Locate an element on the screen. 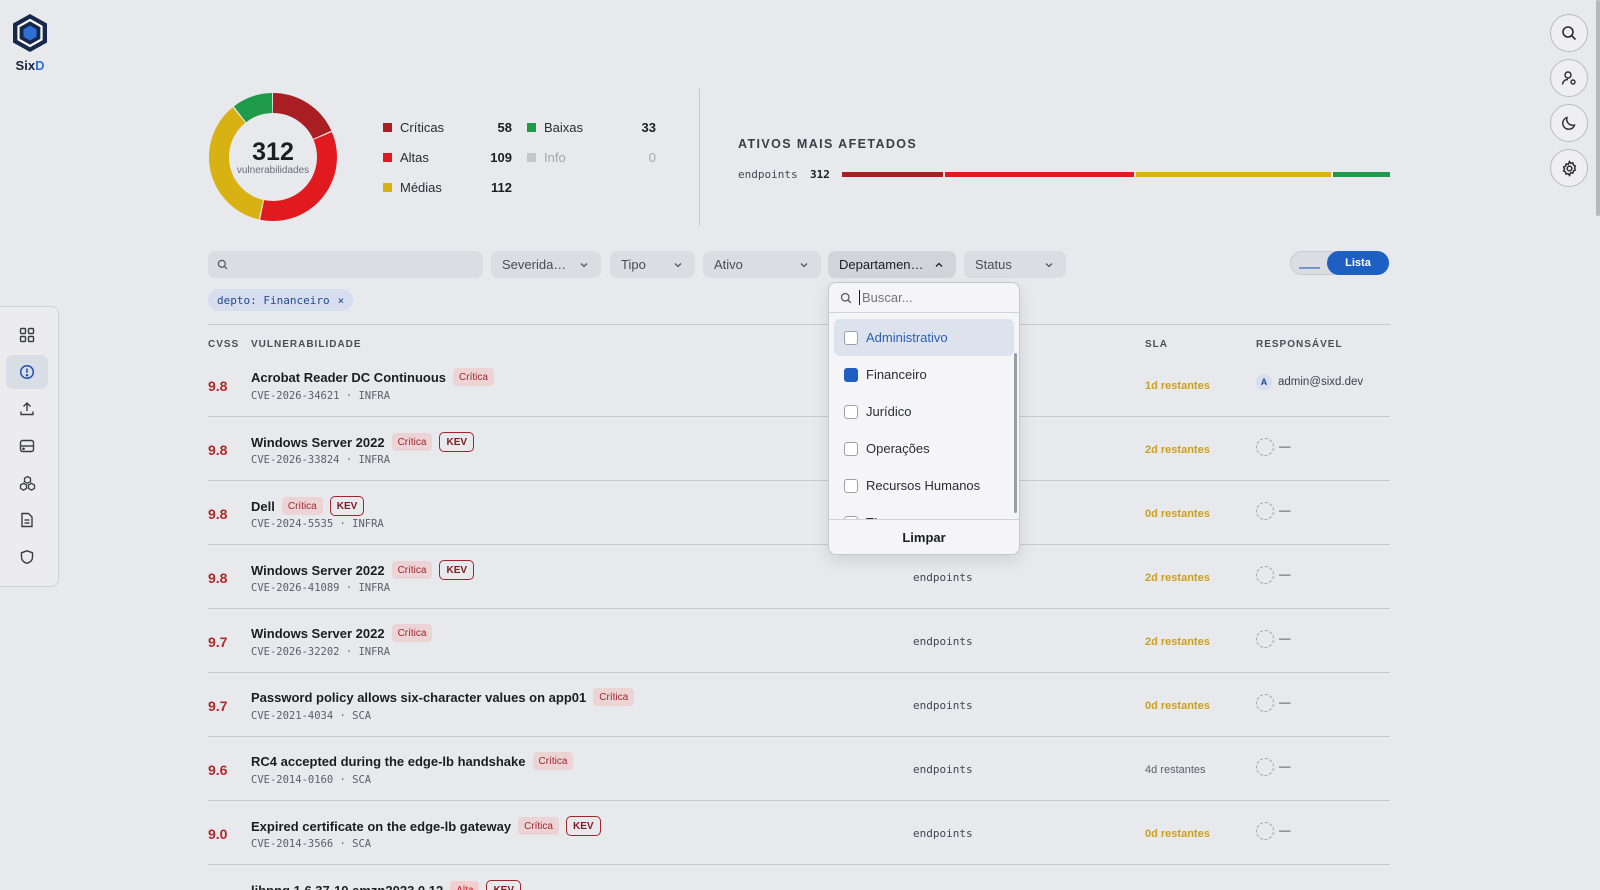  vulnerability-title: libpng 1.6.37-10.amzn2023.0.12 Alta KEV is located at coordinates (386, 885).